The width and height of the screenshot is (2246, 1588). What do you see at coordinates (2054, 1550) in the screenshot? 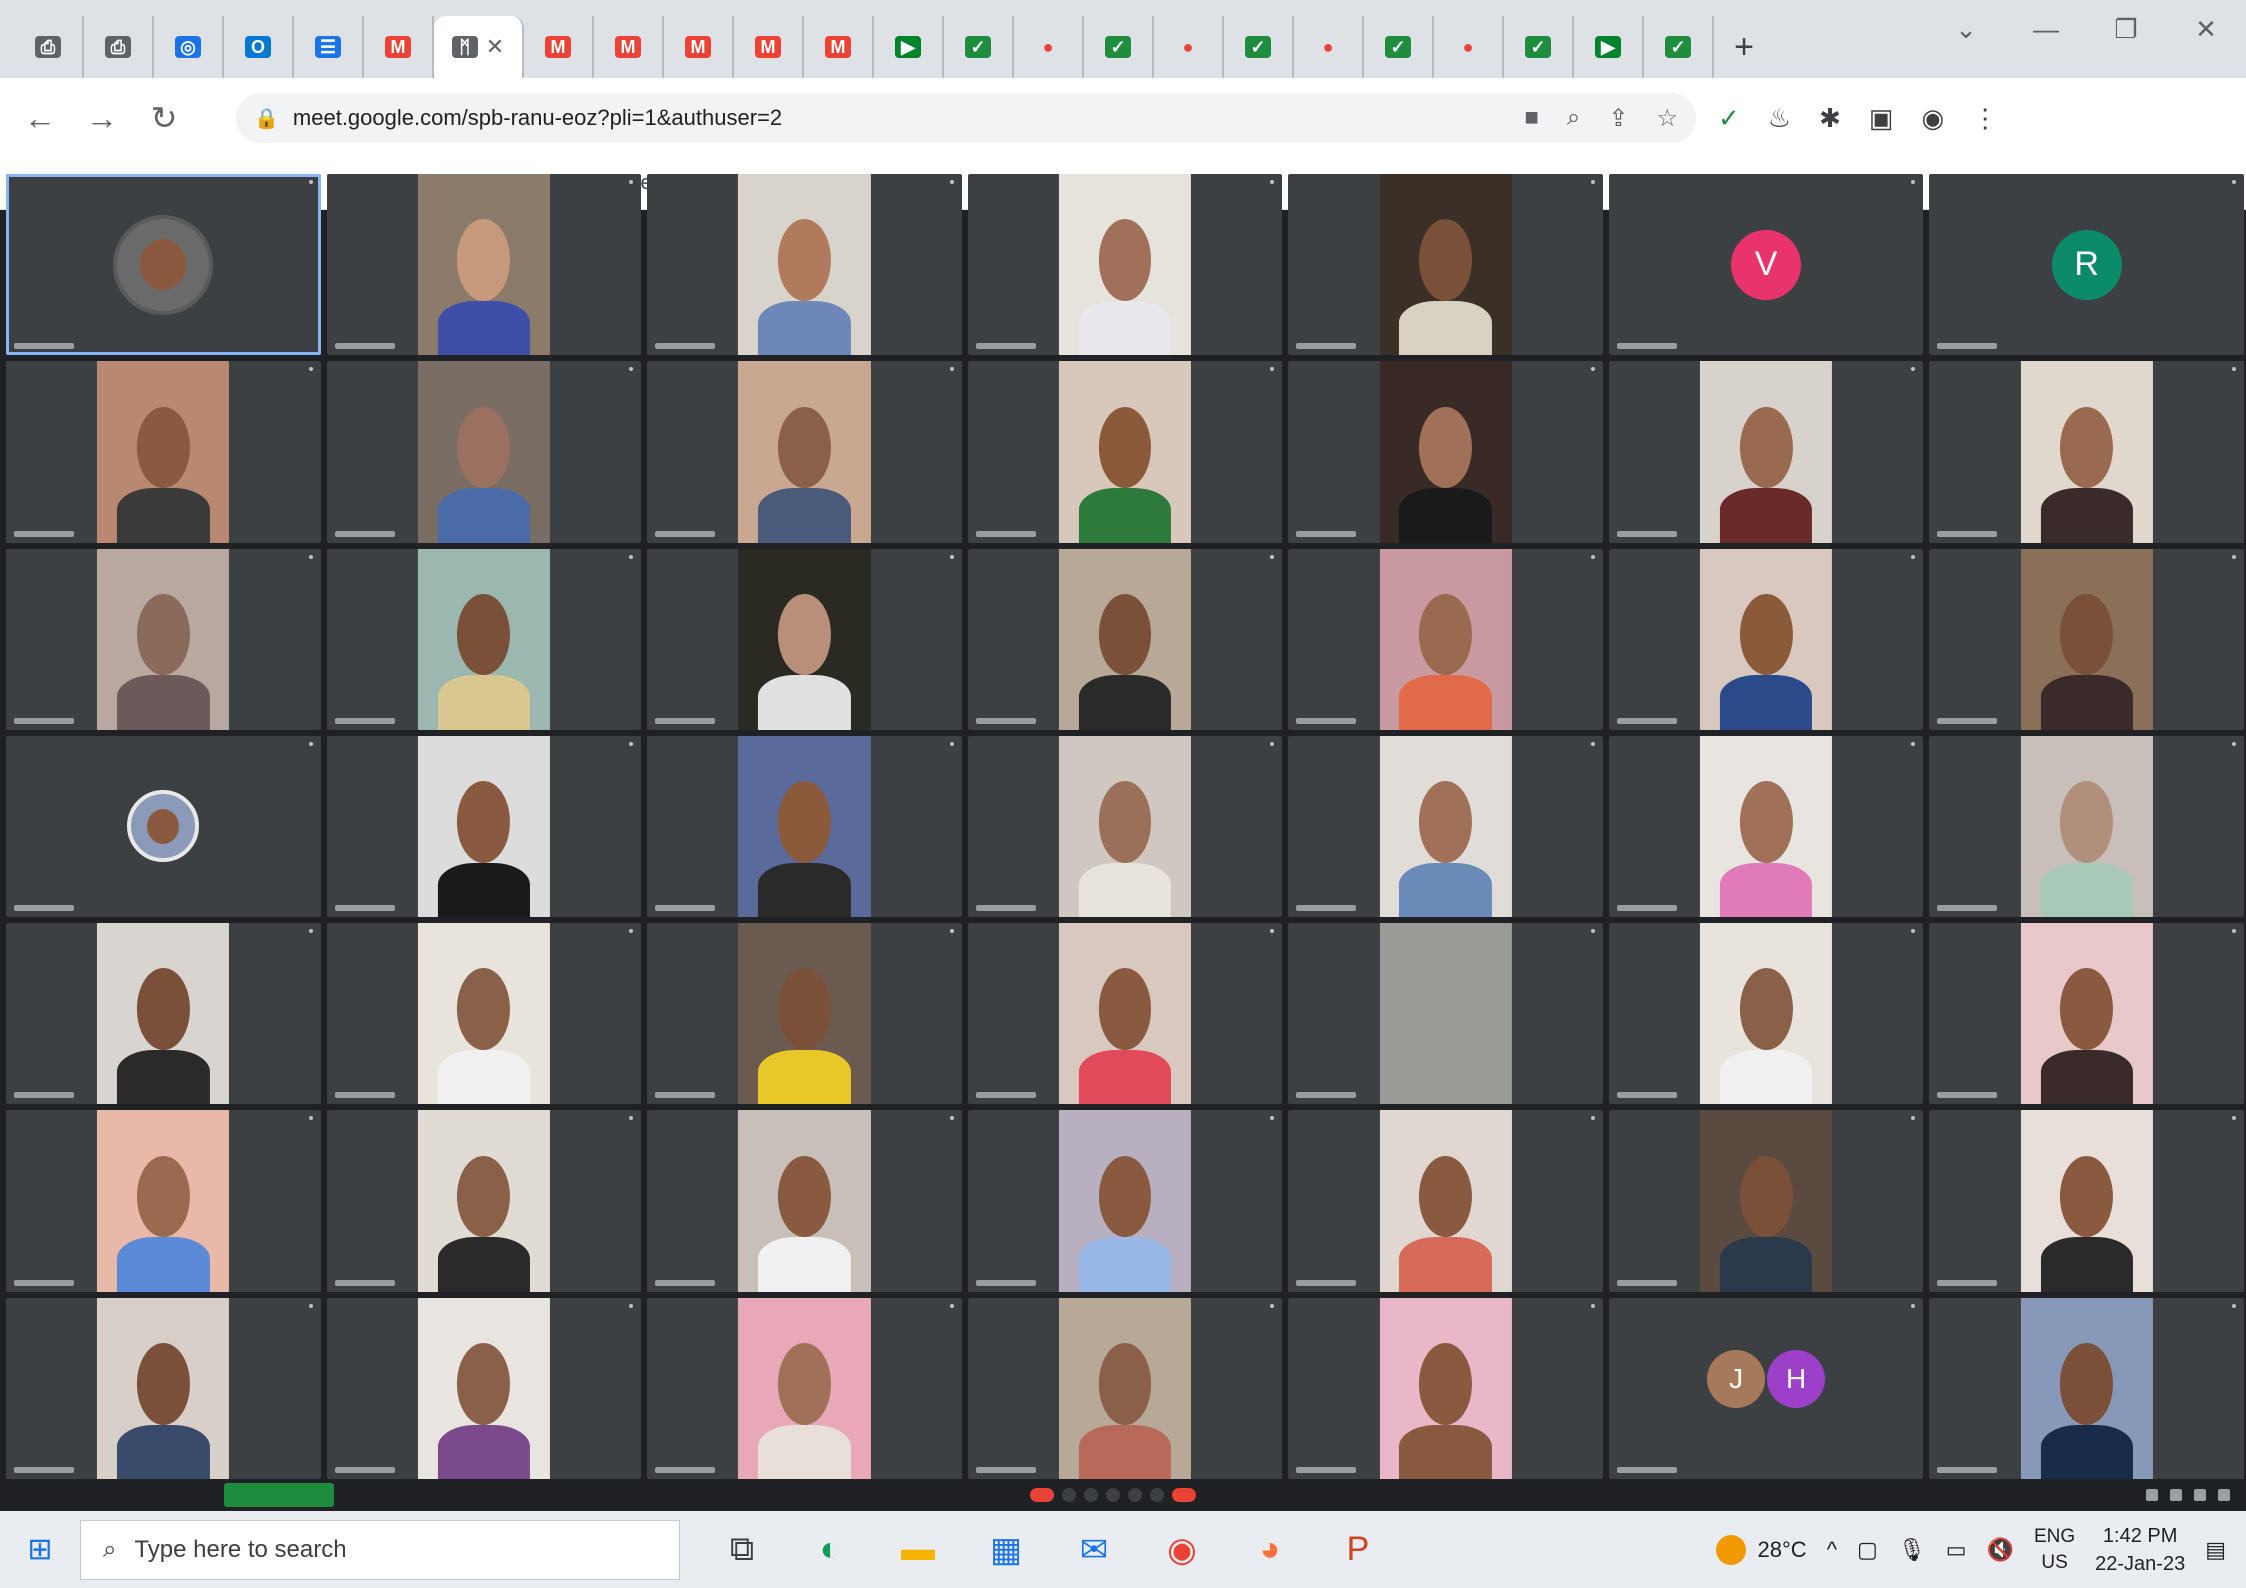
I see `language-indicator: ENG US` at bounding box center [2054, 1550].